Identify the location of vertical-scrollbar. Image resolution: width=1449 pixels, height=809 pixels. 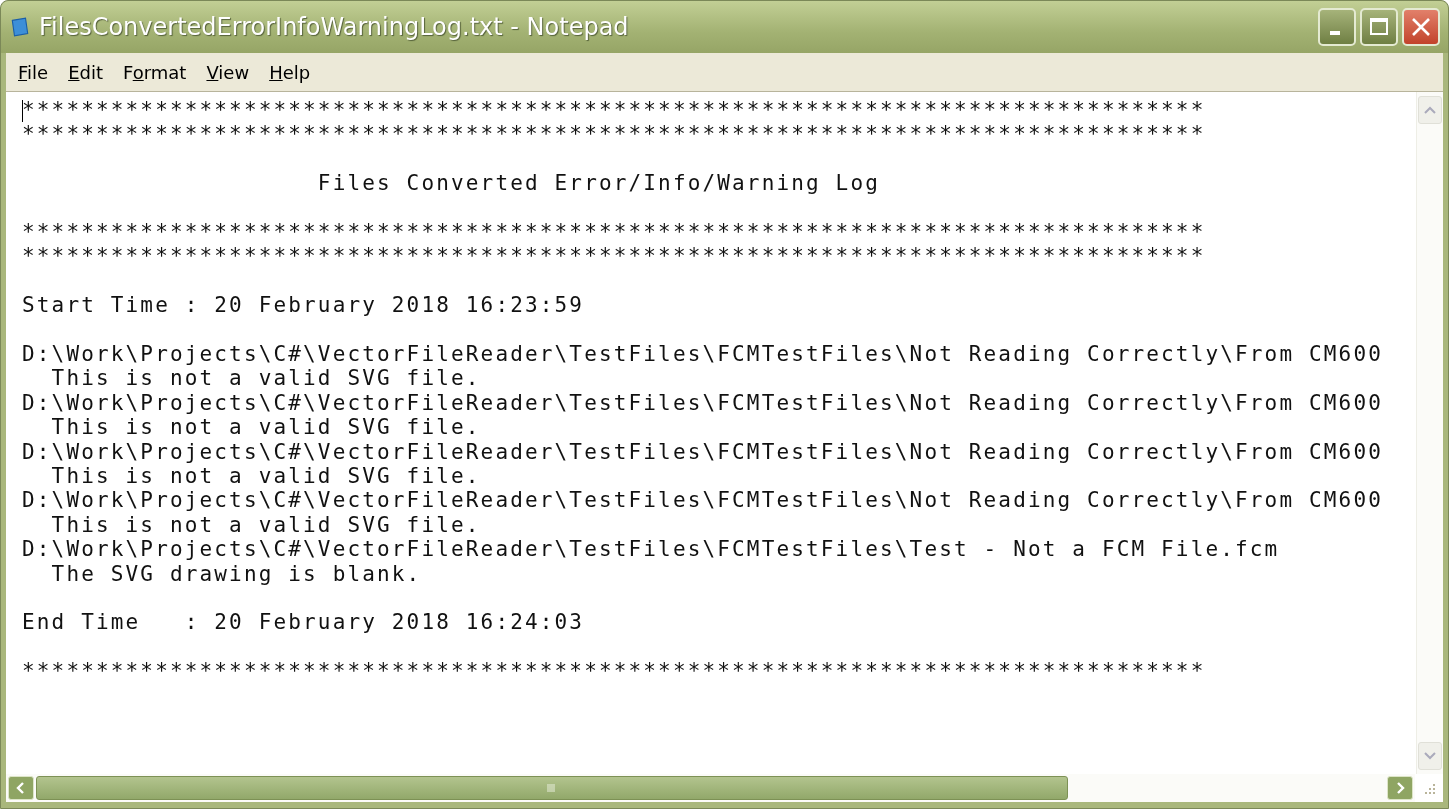
(1429, 433).